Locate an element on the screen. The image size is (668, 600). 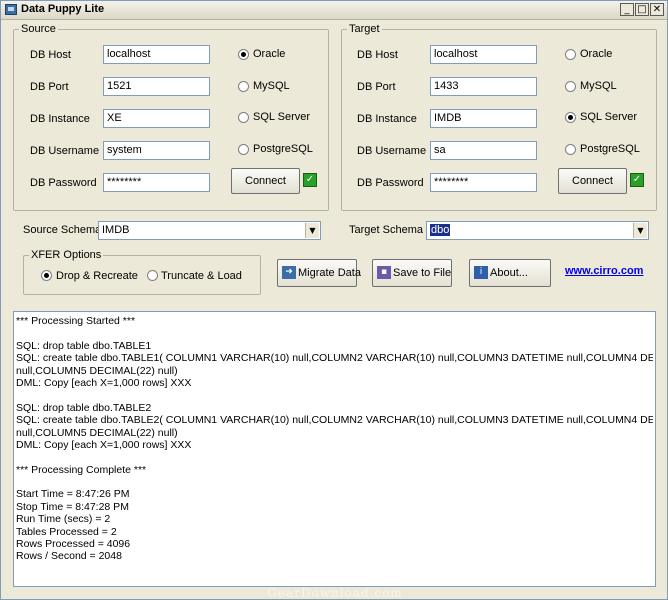
source-radio-sqlserver is located at coordinates (243, 117).